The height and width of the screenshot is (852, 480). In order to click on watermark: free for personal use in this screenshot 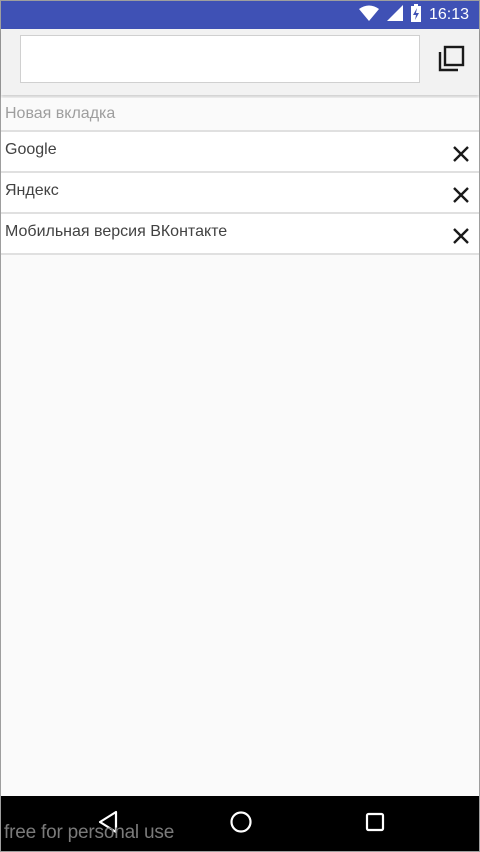, I will do `click(89, 832)`.